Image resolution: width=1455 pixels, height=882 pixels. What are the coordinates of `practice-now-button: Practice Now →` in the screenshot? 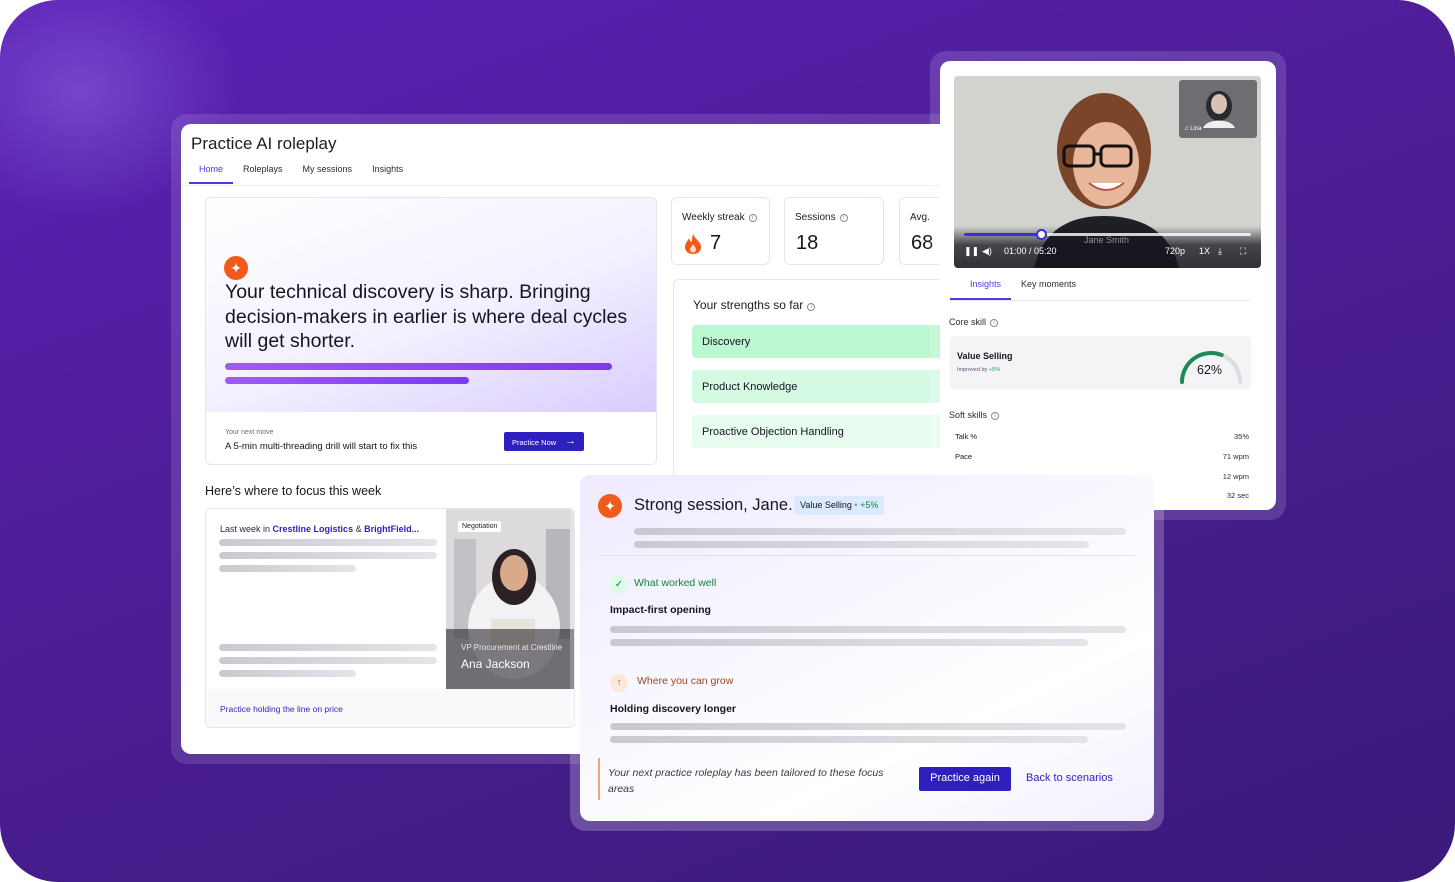 It's located at (544, 441).